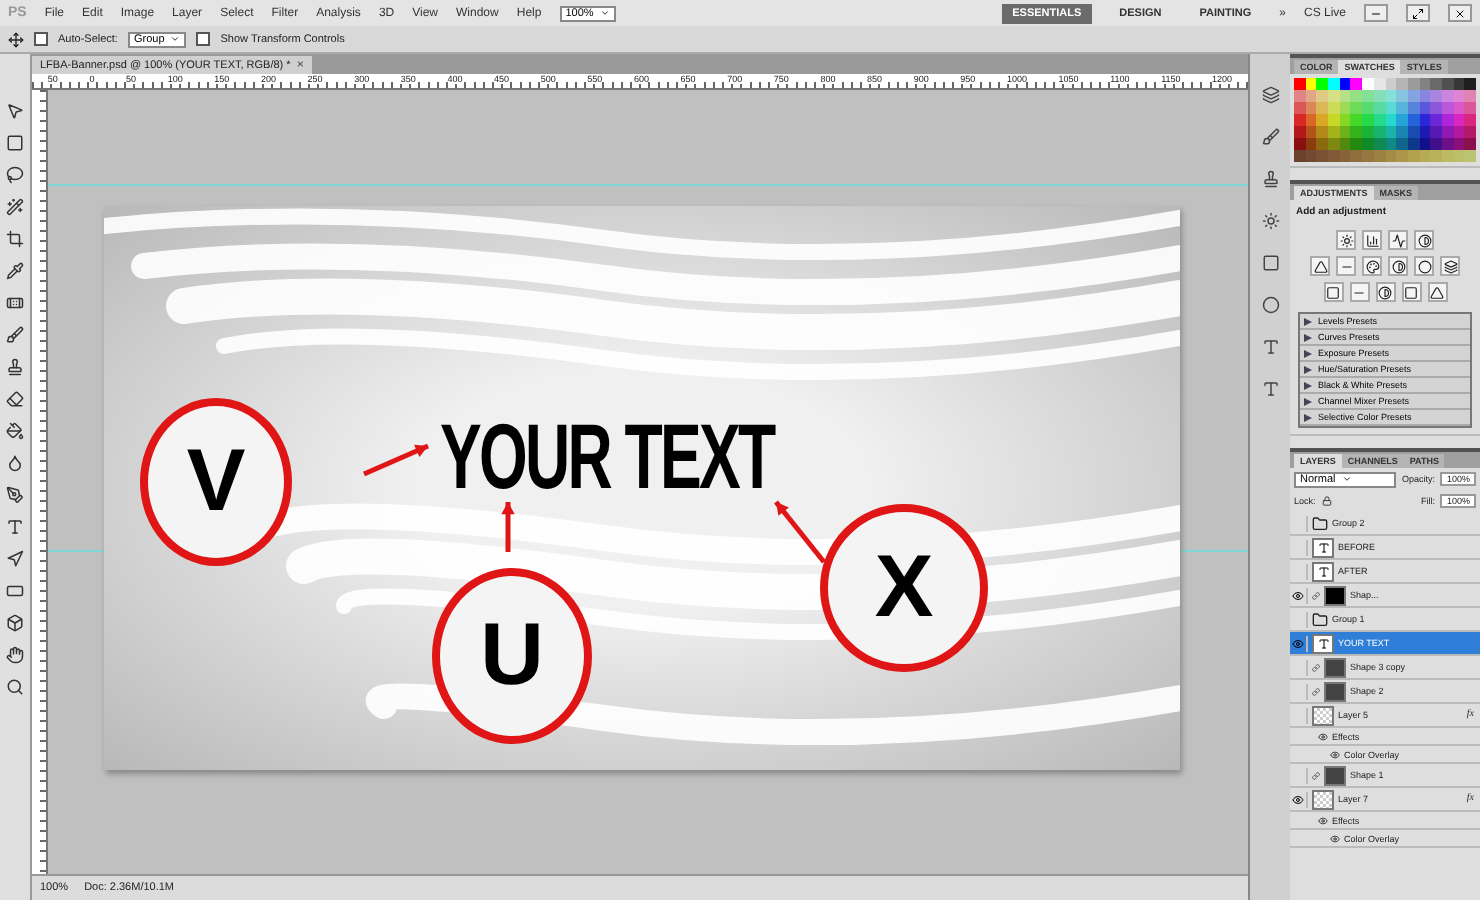  I want to click on magnified-letter: X, so click(904, 588).